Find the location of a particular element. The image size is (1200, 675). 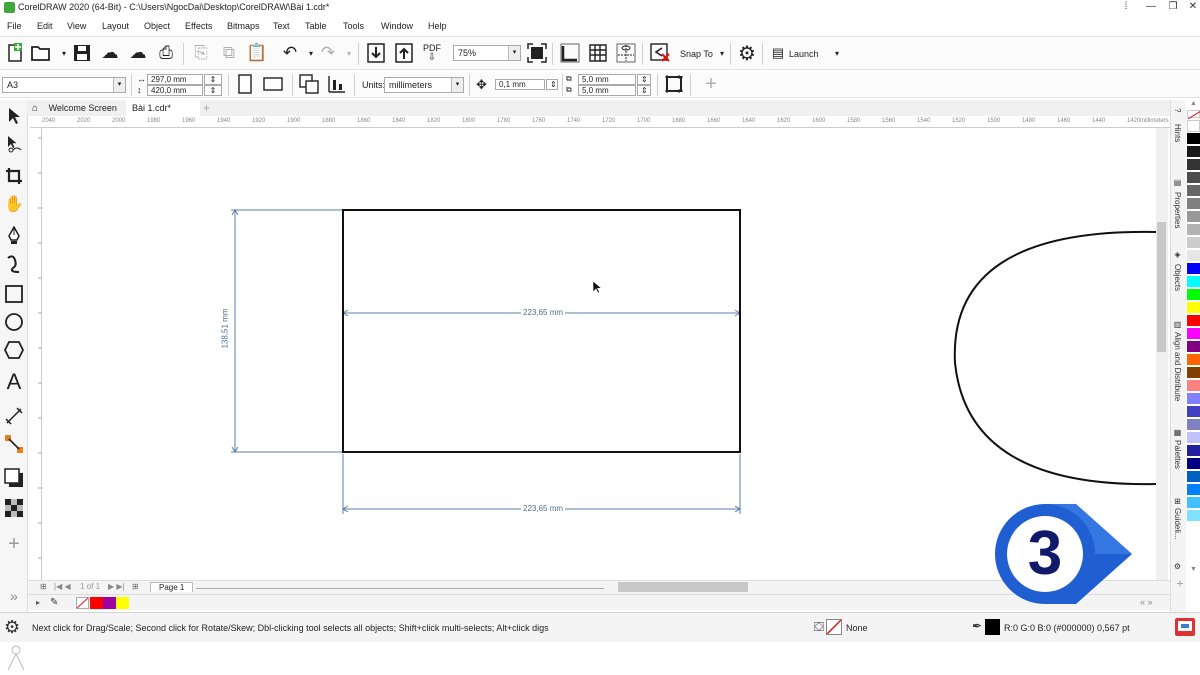

export-icon is located at coordinates (404, 53).